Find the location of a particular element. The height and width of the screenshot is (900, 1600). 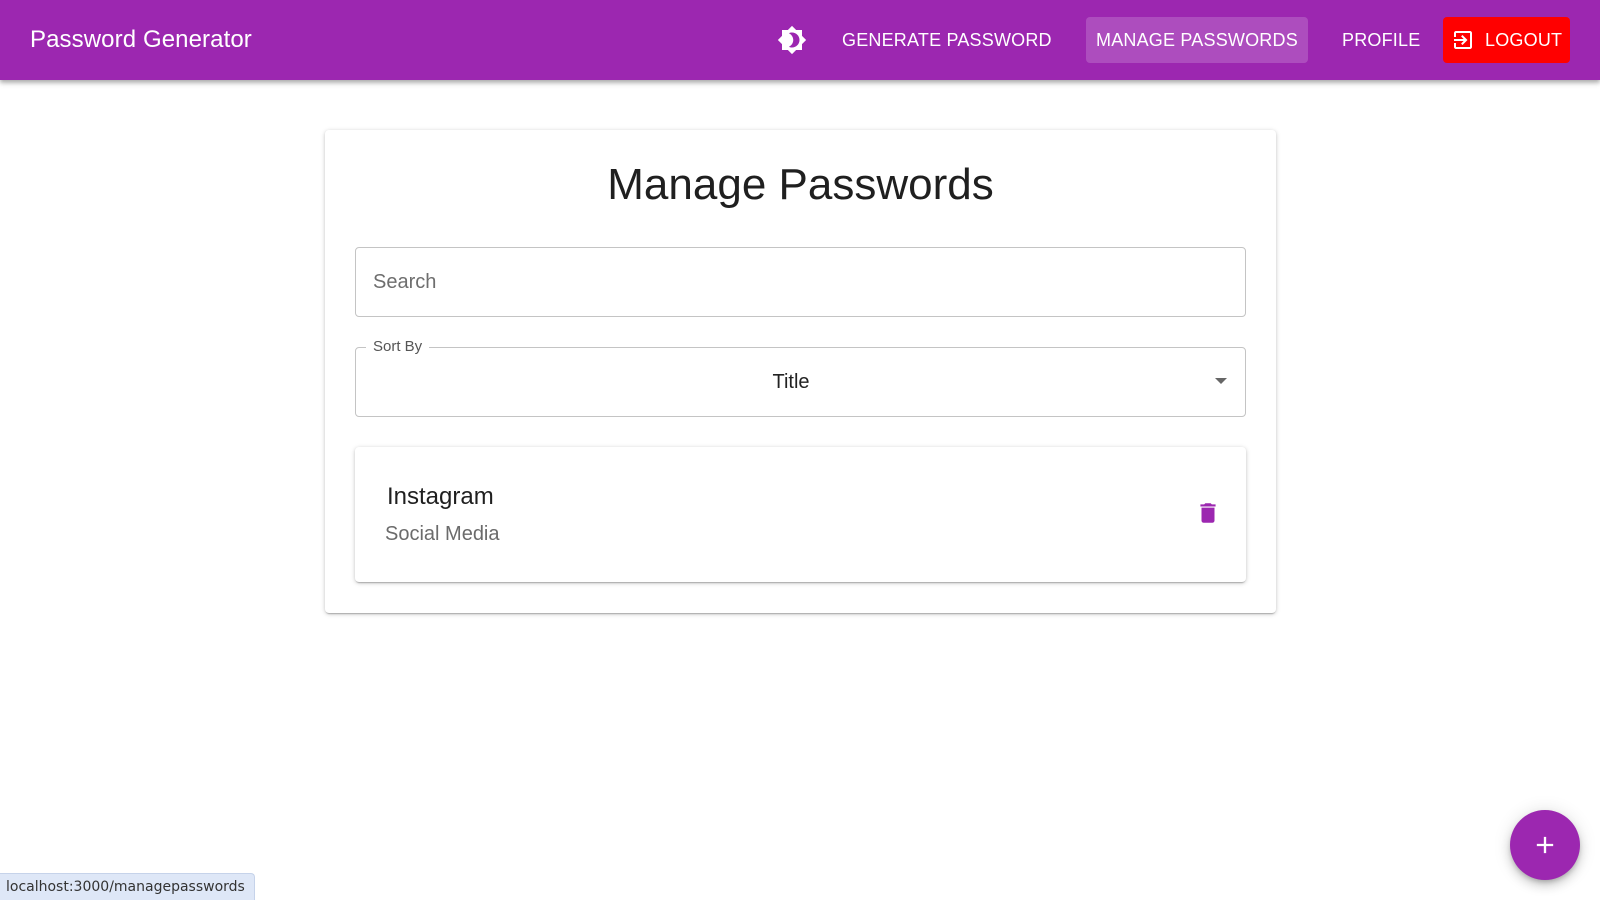

sort-by-select: Sort By Title is located at coordinates (800, 377).